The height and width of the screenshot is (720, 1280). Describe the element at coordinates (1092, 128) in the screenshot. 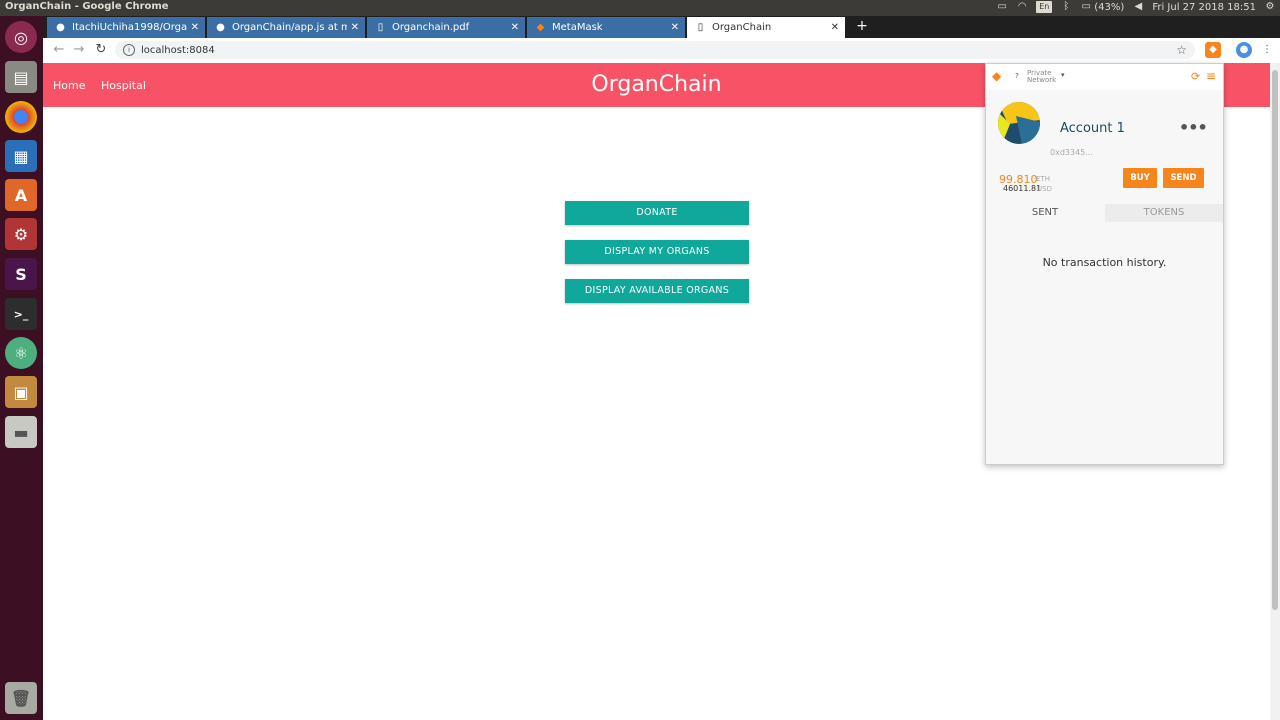

I see `account-name: Account 1` at that location.